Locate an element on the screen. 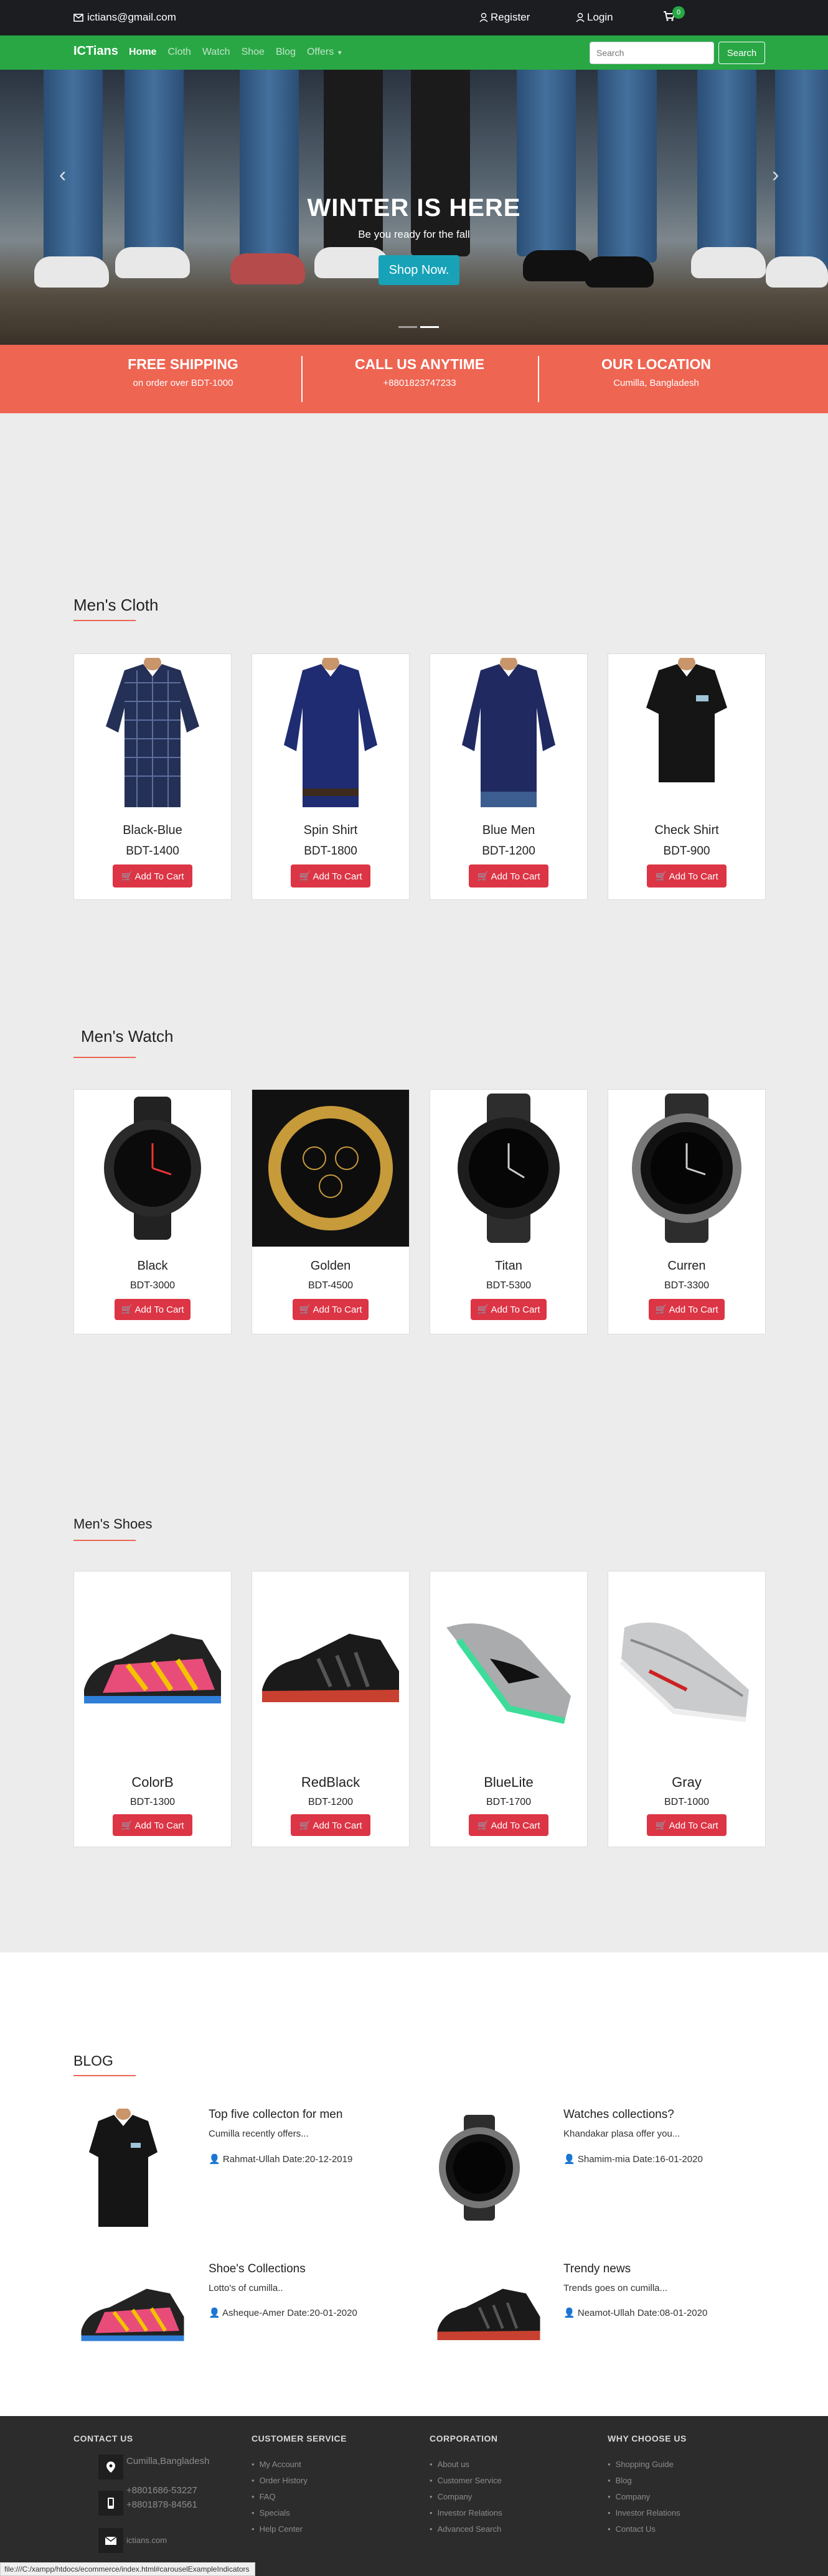 This screenshot has height=2576, width=828. footer-phone: +8801878-84561 is located at coordinates (162, 2504).